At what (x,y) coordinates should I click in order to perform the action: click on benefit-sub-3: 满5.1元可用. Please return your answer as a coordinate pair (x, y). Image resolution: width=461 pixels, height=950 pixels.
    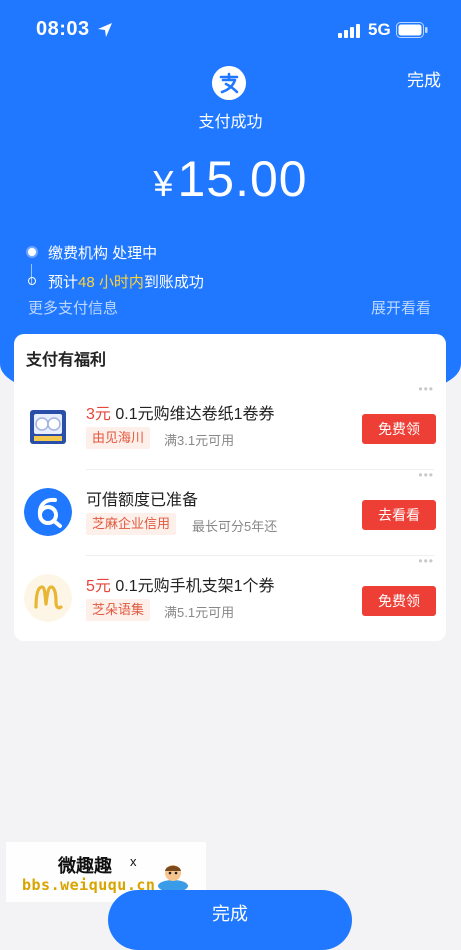
    Looking at the image, I should click on (199, 612).